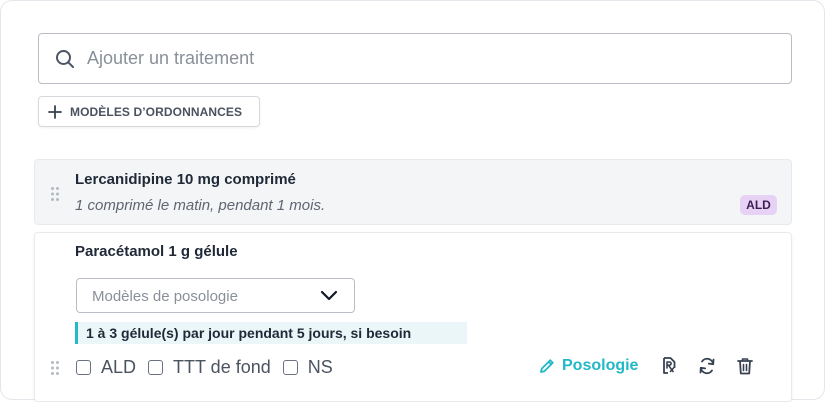  What do you see at coordinates (655, 366) in the screenshot?
I see `prescription-actions: Posologie` at bounding box center [655, 366].